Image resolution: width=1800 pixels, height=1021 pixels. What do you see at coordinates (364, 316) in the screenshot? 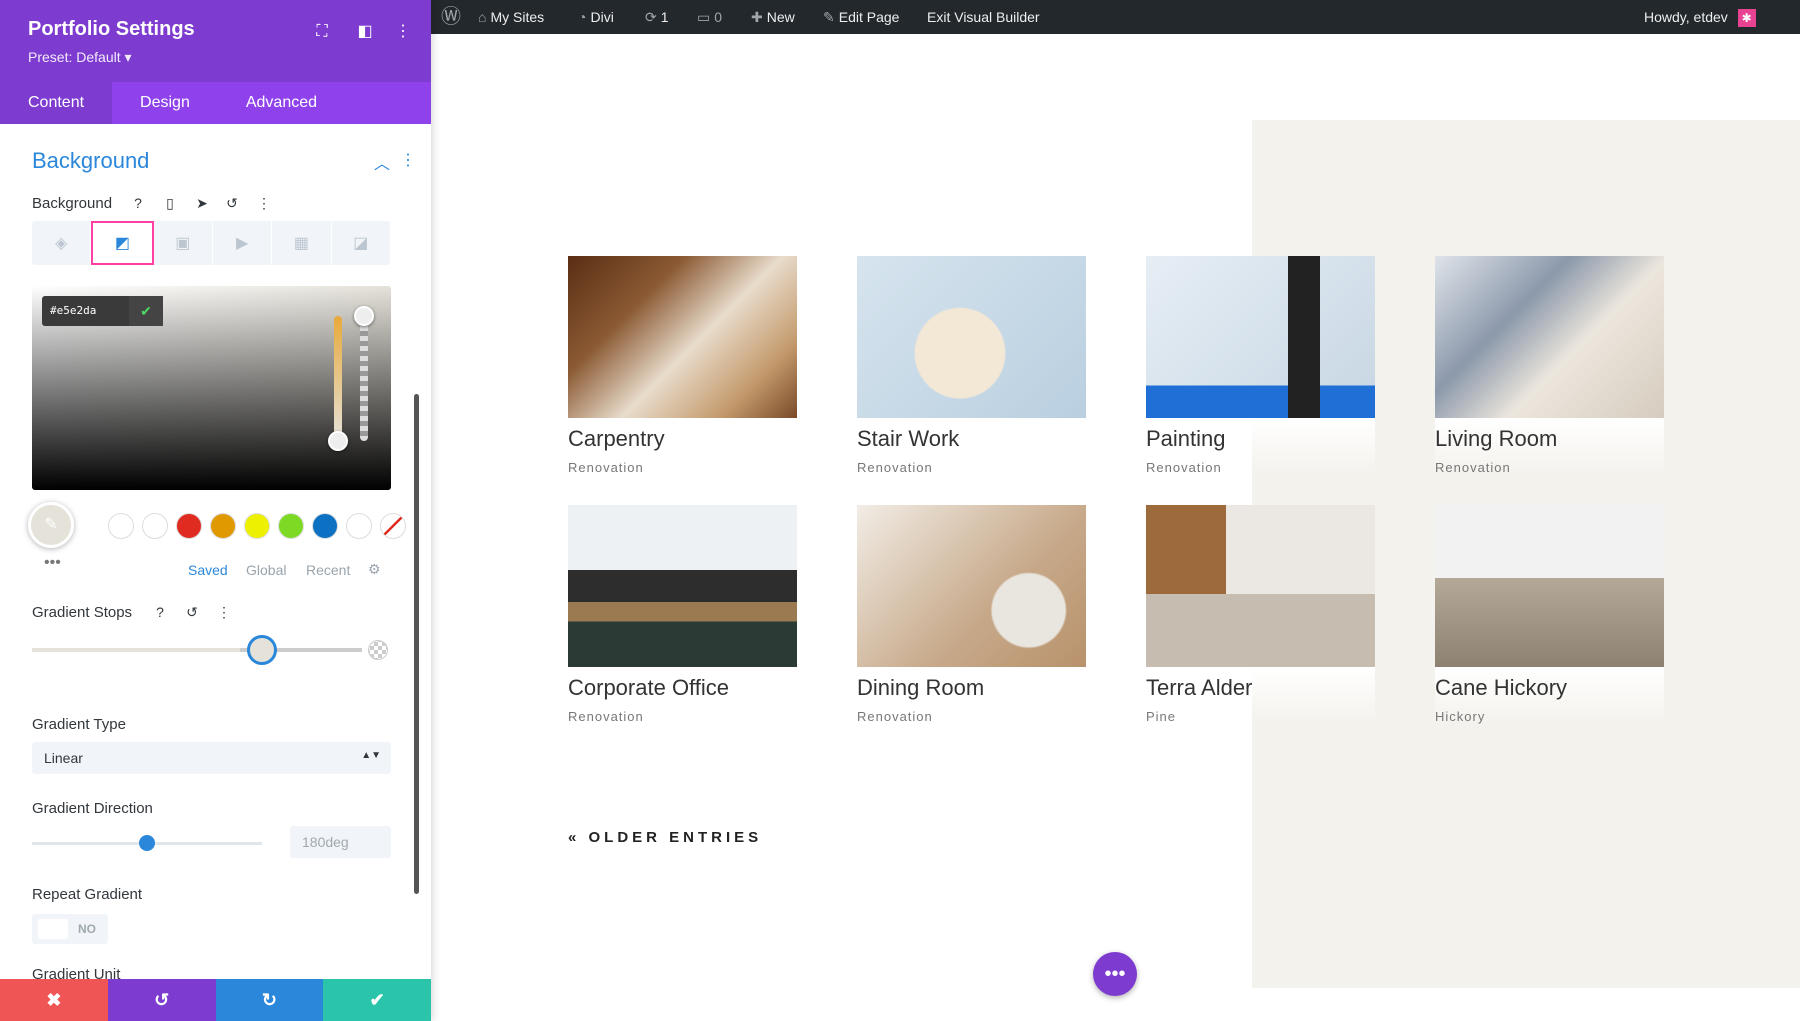
I see `alpha-handle` at bounding box center [364, 316].